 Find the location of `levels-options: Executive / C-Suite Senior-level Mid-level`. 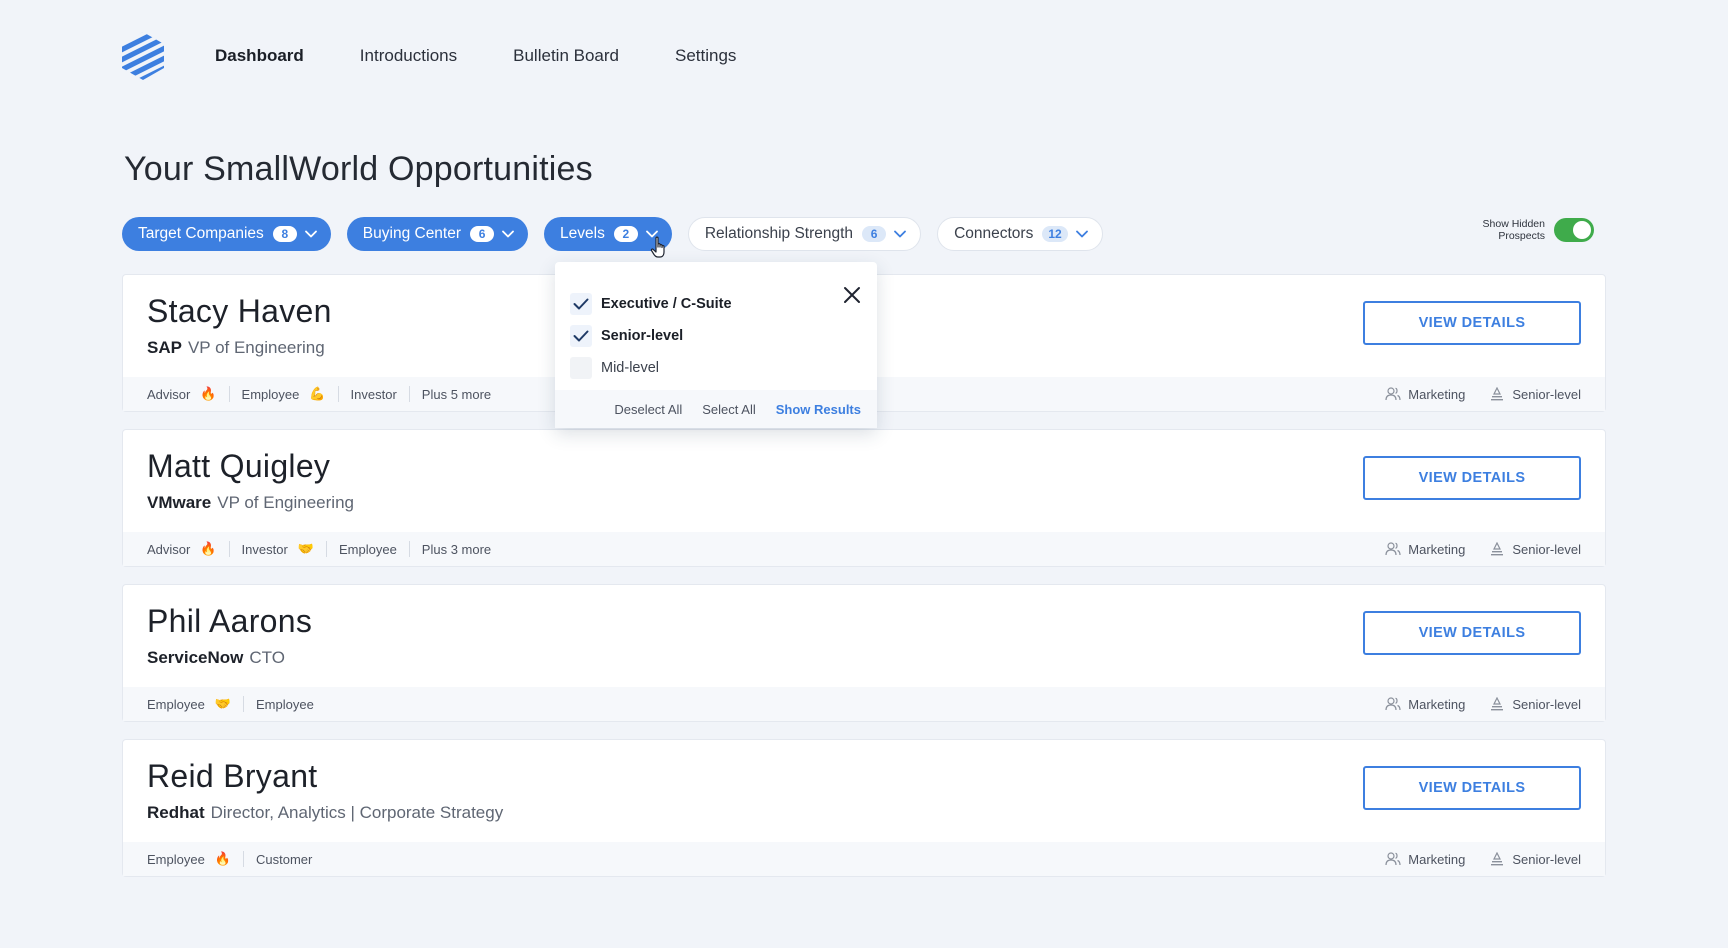

levels-options: Executive / C-Suite Senior-level Mid-level is located at coordinates (651, 336).